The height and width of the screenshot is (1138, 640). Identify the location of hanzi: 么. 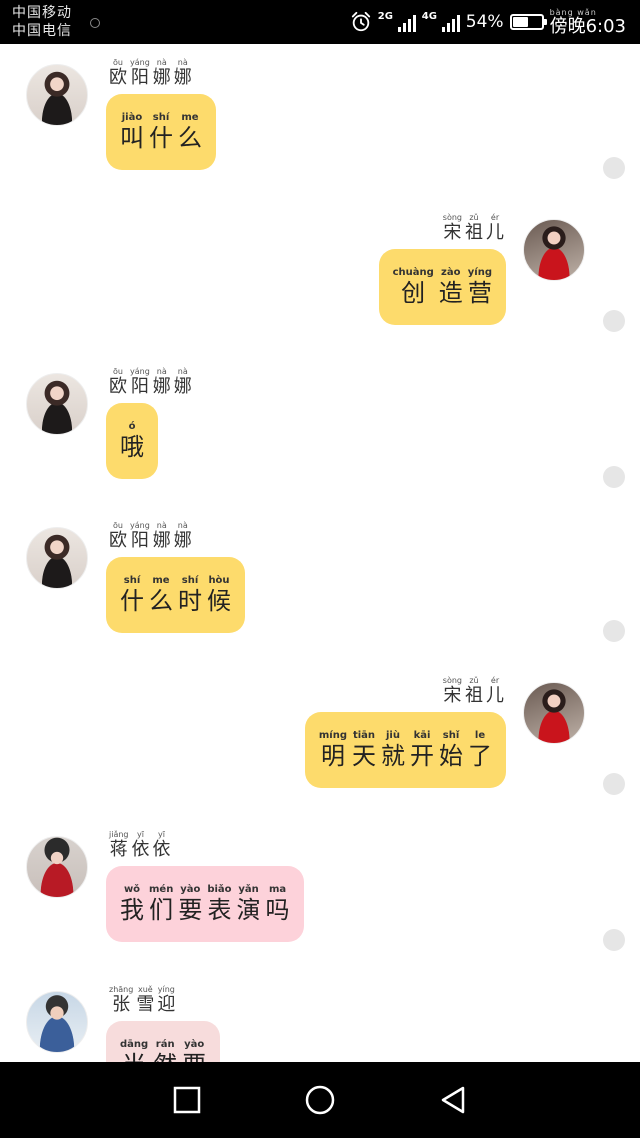
(161, 601).